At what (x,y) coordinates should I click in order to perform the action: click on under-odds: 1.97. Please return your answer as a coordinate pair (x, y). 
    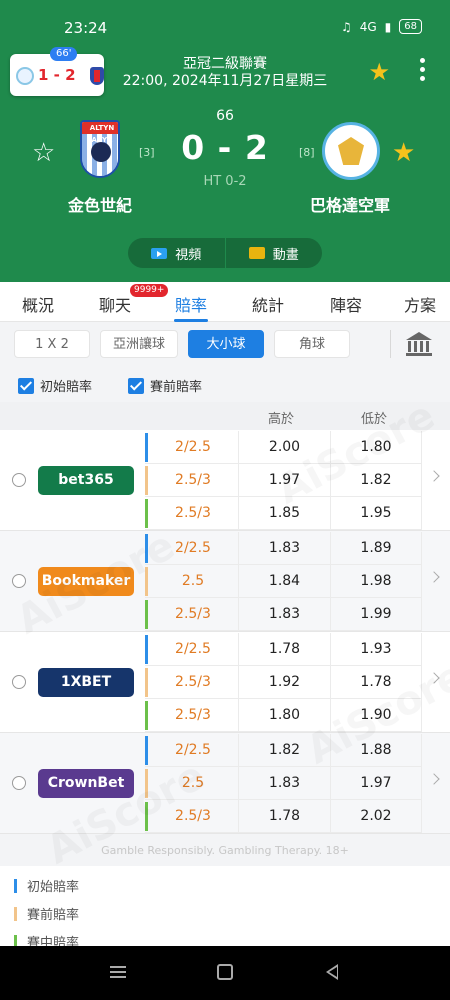
    Looking at the image, I should click on (376, 783).